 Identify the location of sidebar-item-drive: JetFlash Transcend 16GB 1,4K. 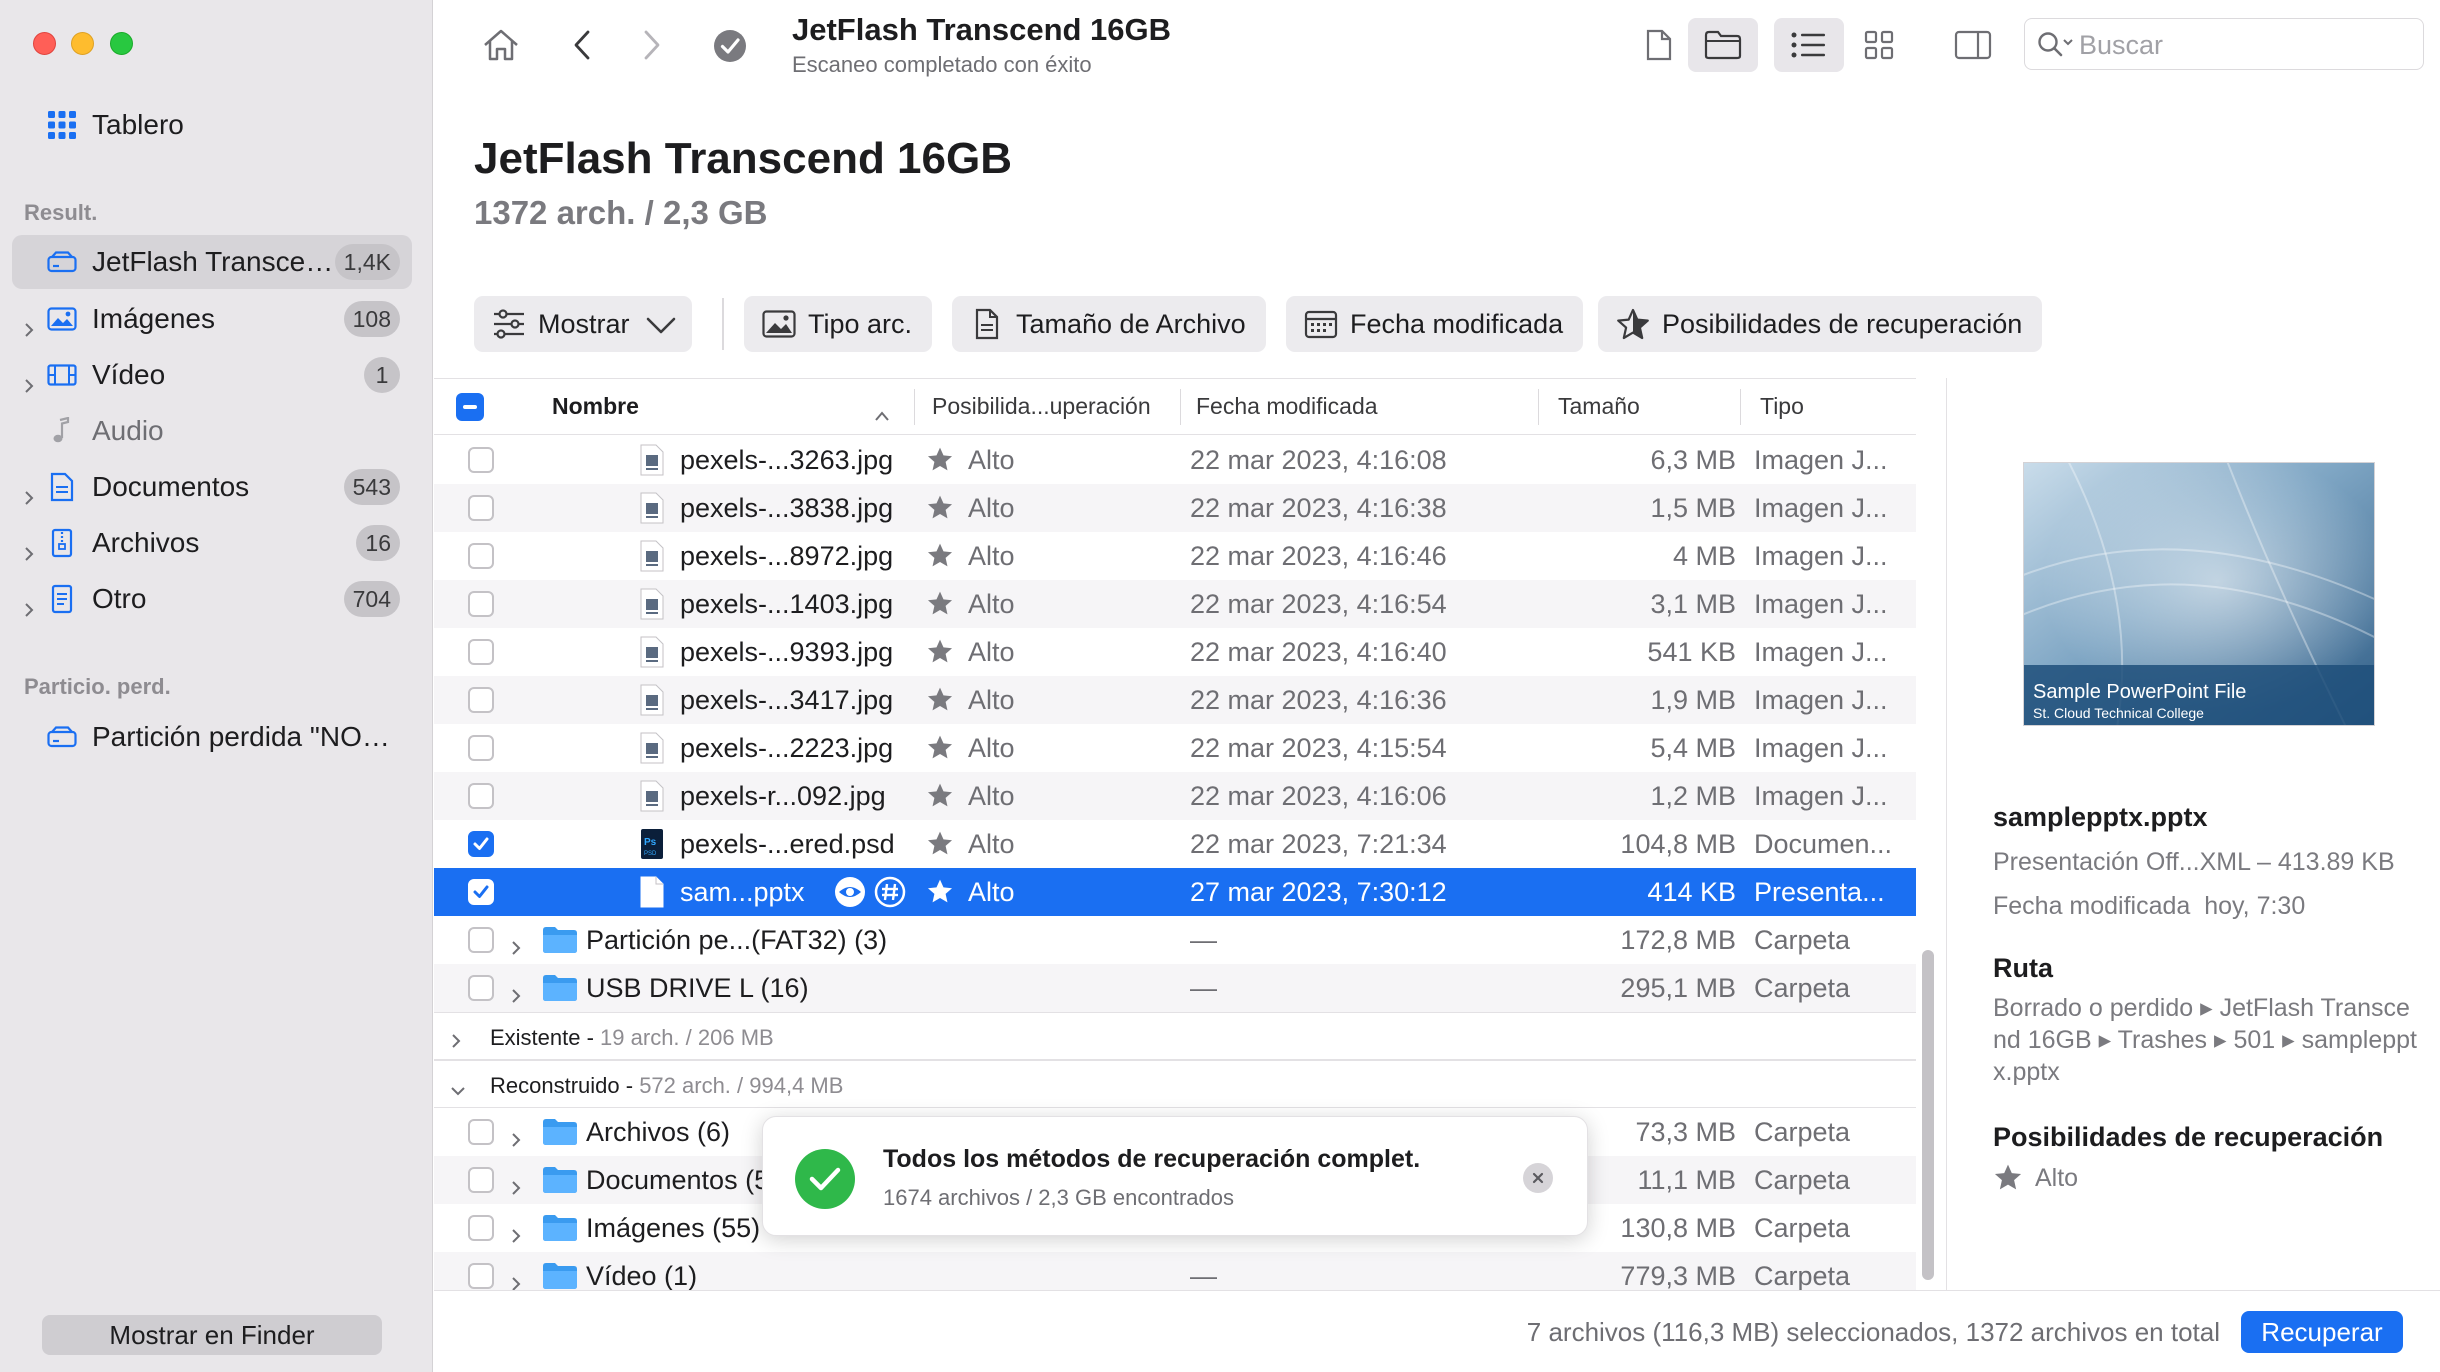
(212, 262).